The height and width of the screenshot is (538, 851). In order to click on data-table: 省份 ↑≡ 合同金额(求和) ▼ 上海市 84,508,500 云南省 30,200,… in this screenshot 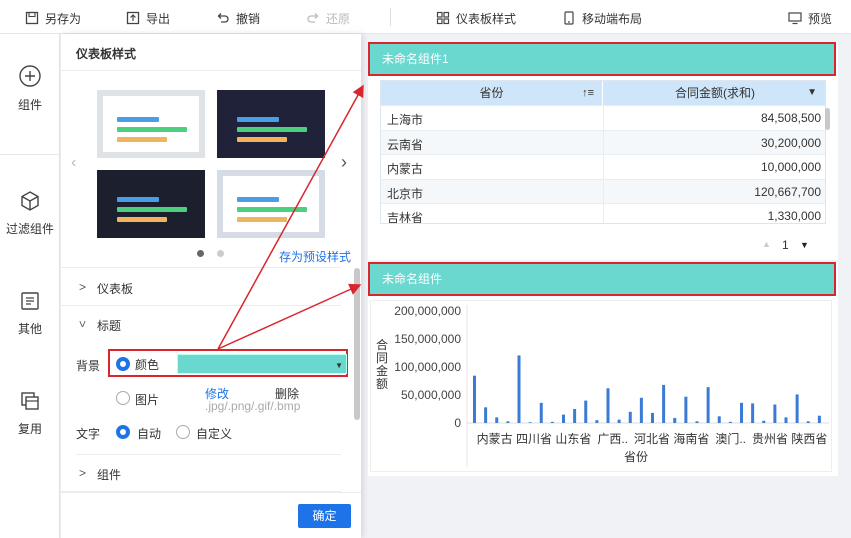, I will do `click(603, 152)`.